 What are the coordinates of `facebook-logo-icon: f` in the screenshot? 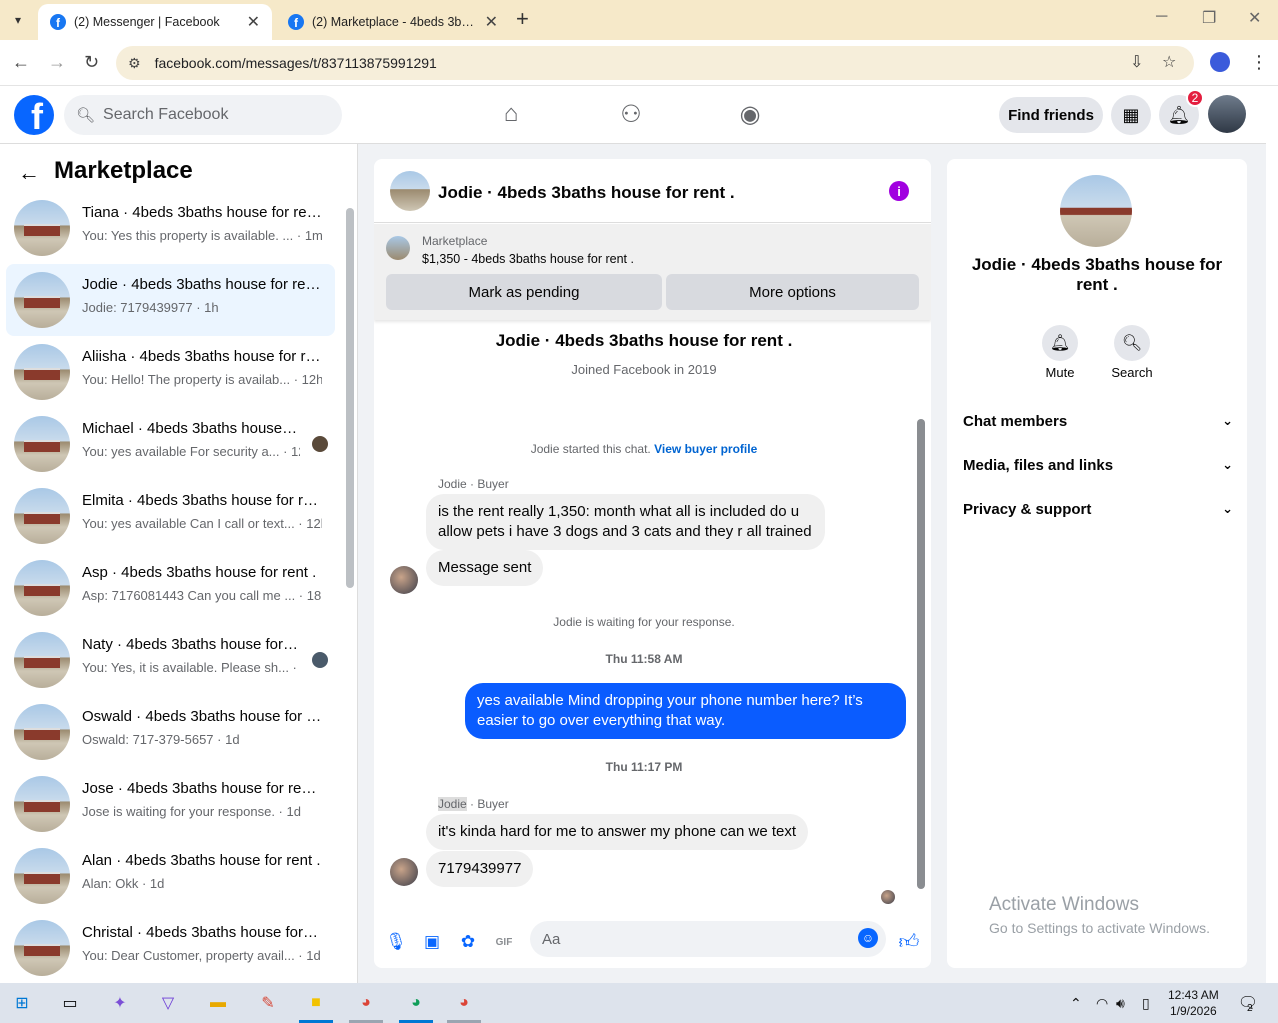 It's located at (34, 115).